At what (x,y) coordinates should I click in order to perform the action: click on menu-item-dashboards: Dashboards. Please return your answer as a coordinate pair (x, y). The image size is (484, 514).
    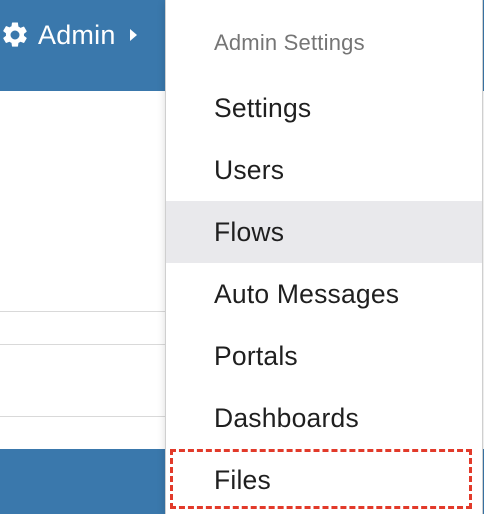
    Looking at the image, I should click on (324, 418).